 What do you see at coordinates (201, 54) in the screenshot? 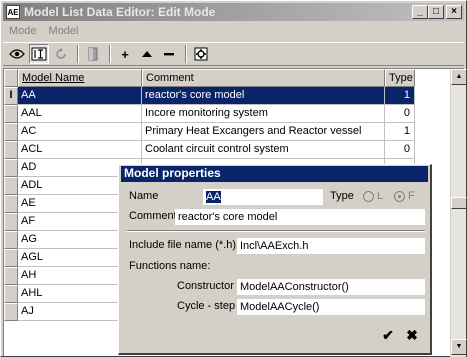
I see `settings-icon` at bounding box center [201, 54].